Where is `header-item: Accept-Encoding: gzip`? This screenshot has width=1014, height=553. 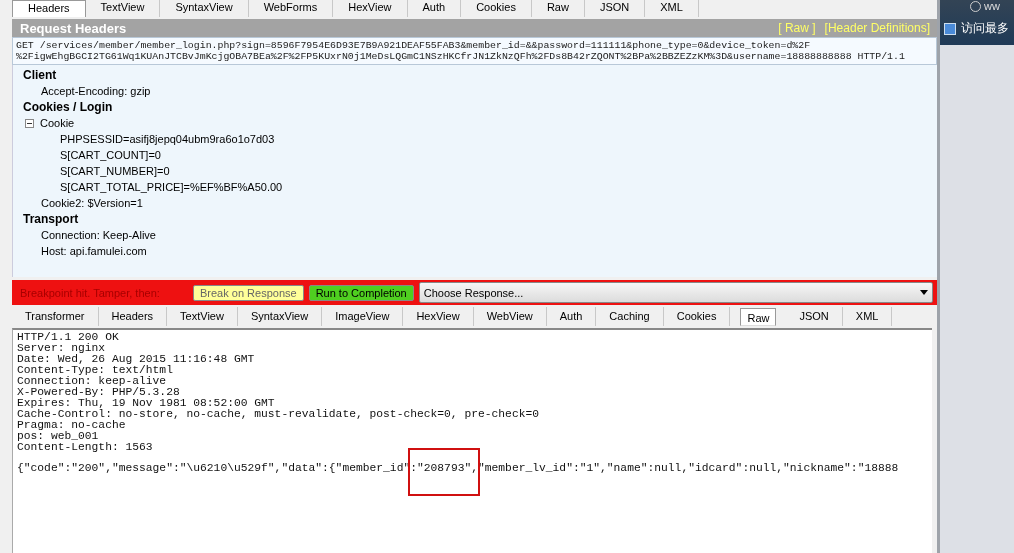 header-item: Accept-Encoding: gzip is located at coordinates (96, 91).